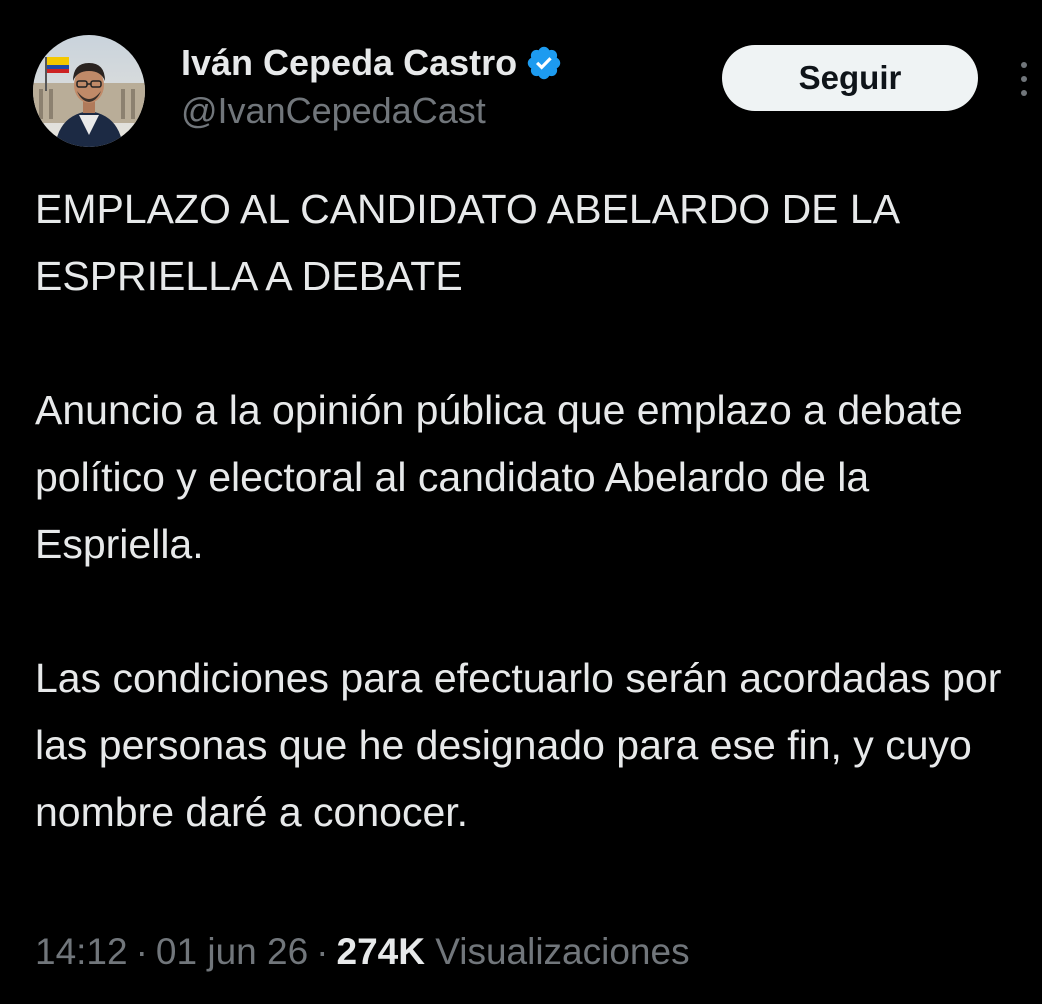 The width and height of the screenshot is (1042, 1004). Describe the element at coordinates (89, 91) in the screenshot. I see `avatar` at that location.